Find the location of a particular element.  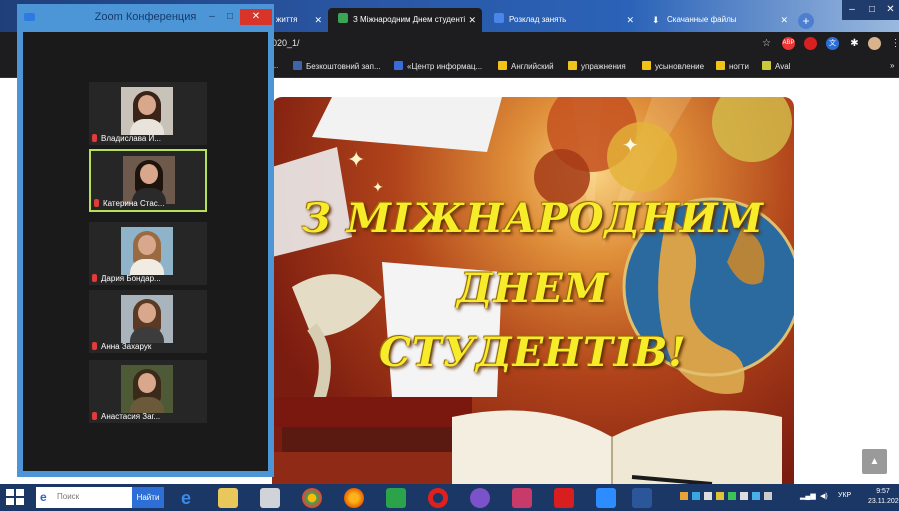

bookmark-label: Английский is located at coordinates (532, 66).